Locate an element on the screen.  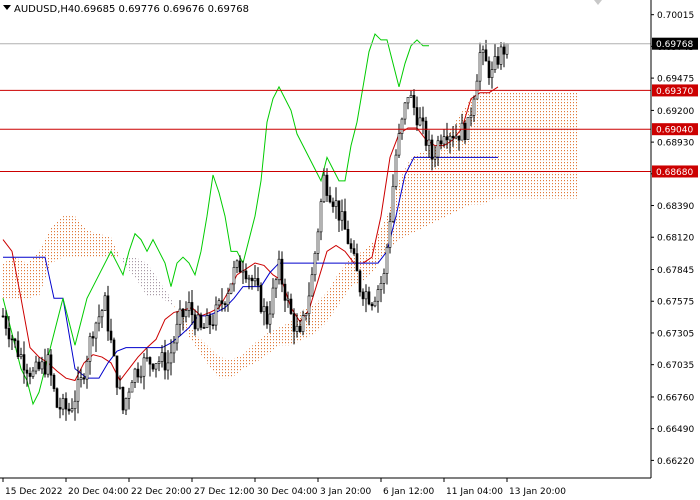
price-tick-label: 0.69200 is located at coordinates (675, 112).